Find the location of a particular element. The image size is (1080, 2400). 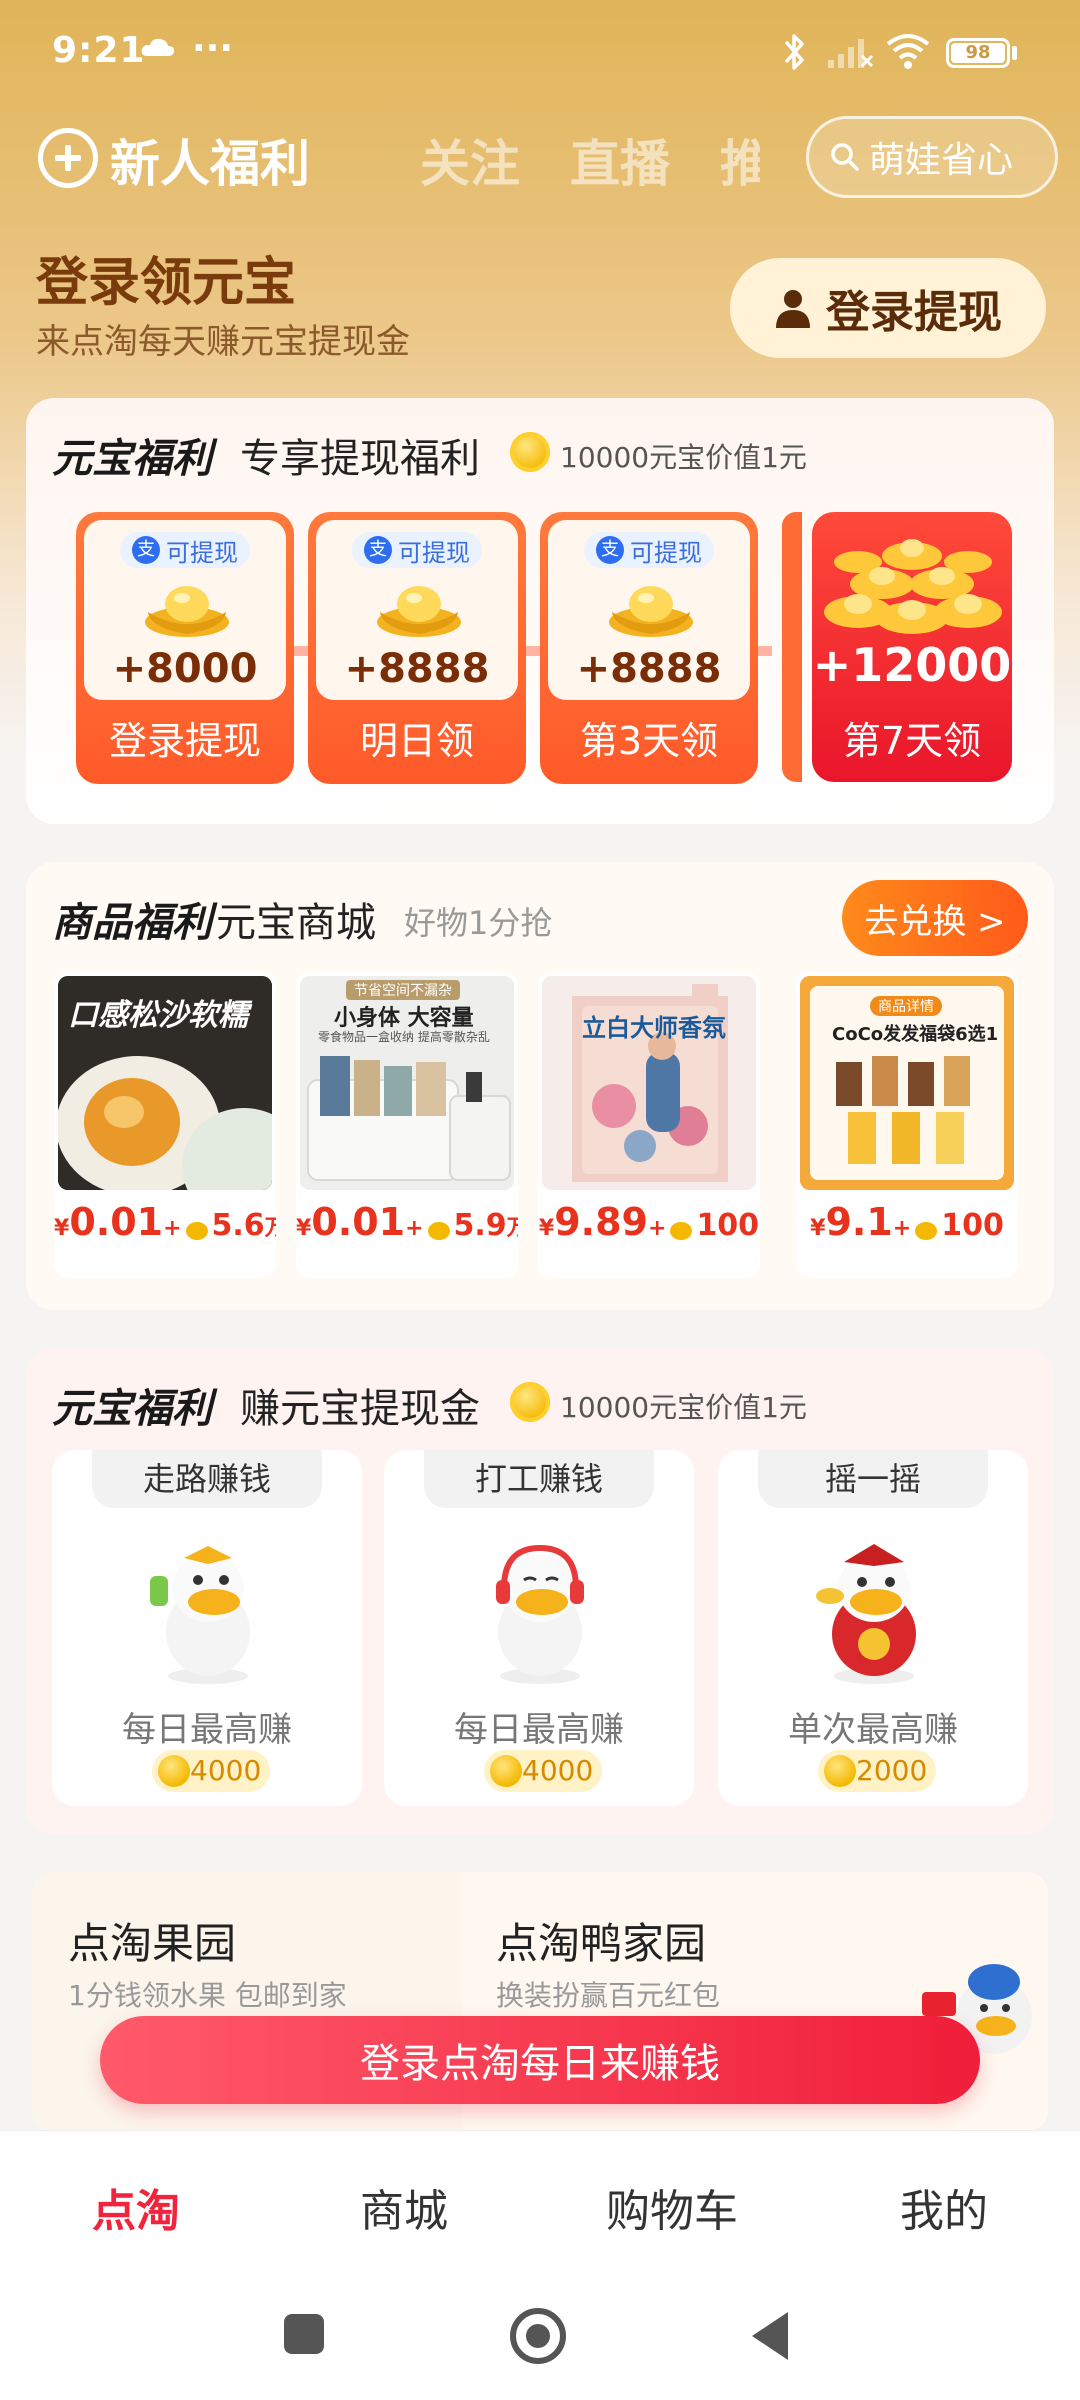

product-price: ¥0.01+ 5.9万 is located at coordinates (407, 1222).